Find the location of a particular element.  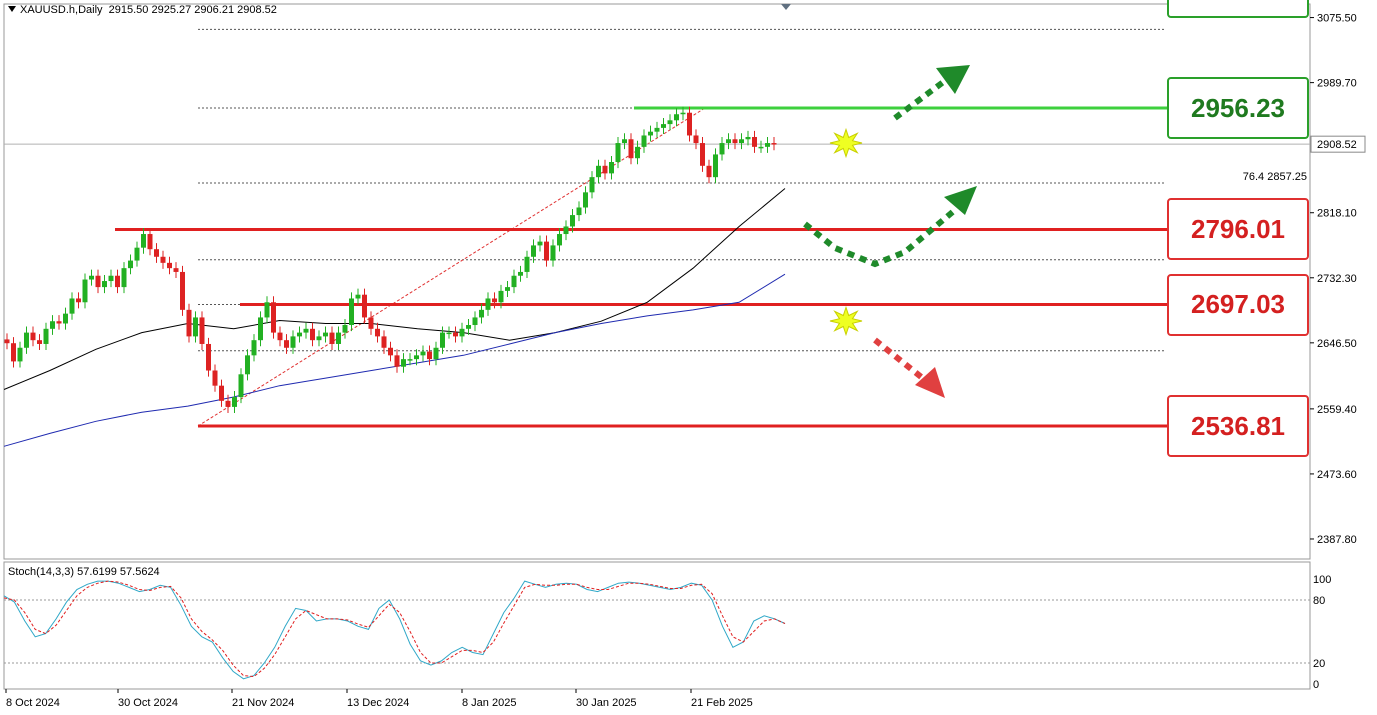

dropdown-triangle-icon is located at coordinates (12, 9).